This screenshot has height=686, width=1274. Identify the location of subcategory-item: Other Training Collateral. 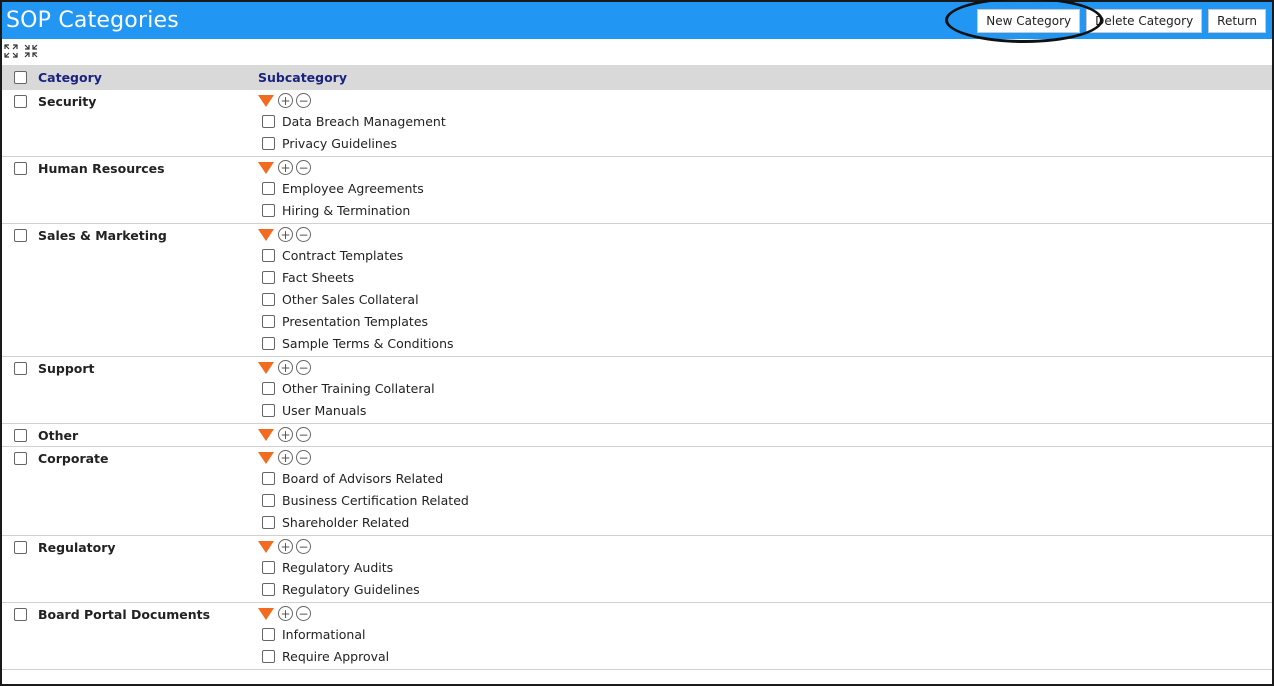
(765, 388).